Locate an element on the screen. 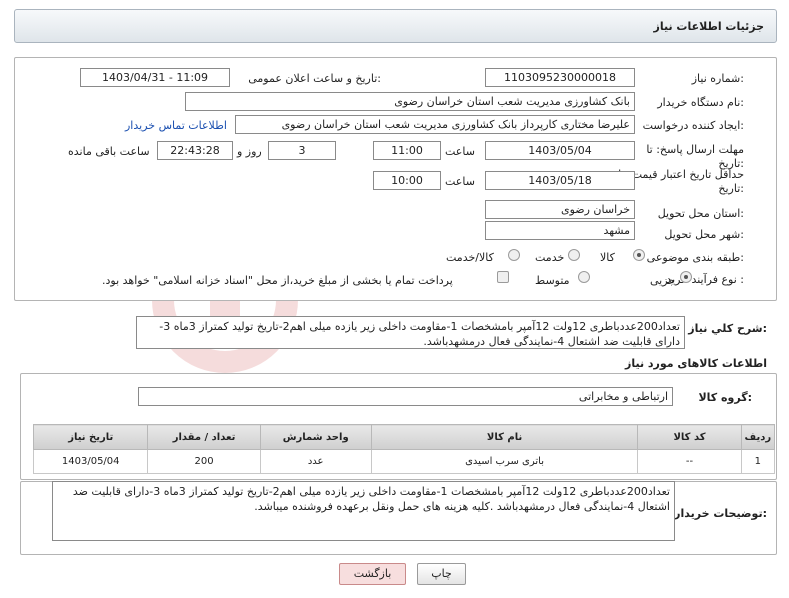  remaining-label: ساعت باقی مانده is located at coordinates (109, 151).